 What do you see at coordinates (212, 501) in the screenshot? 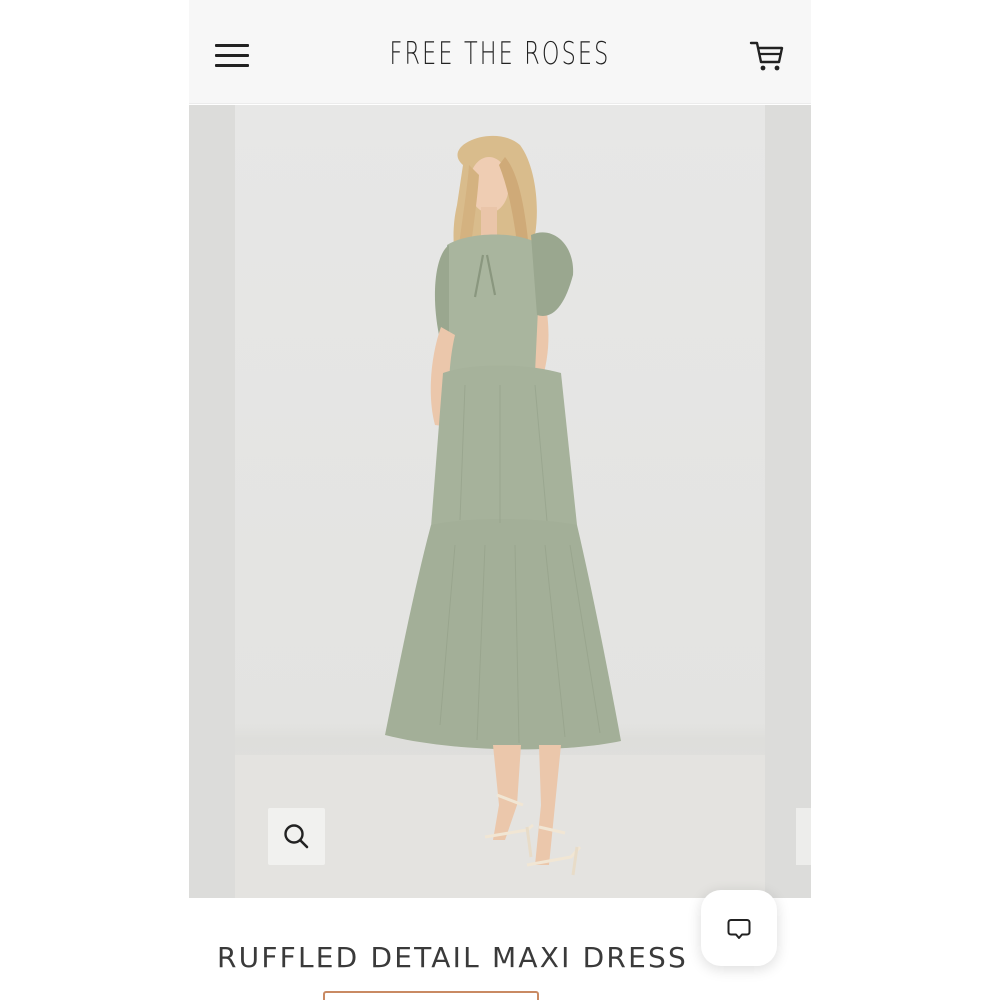
I see `previous-slide-peek` at bounding box center [212, 501].